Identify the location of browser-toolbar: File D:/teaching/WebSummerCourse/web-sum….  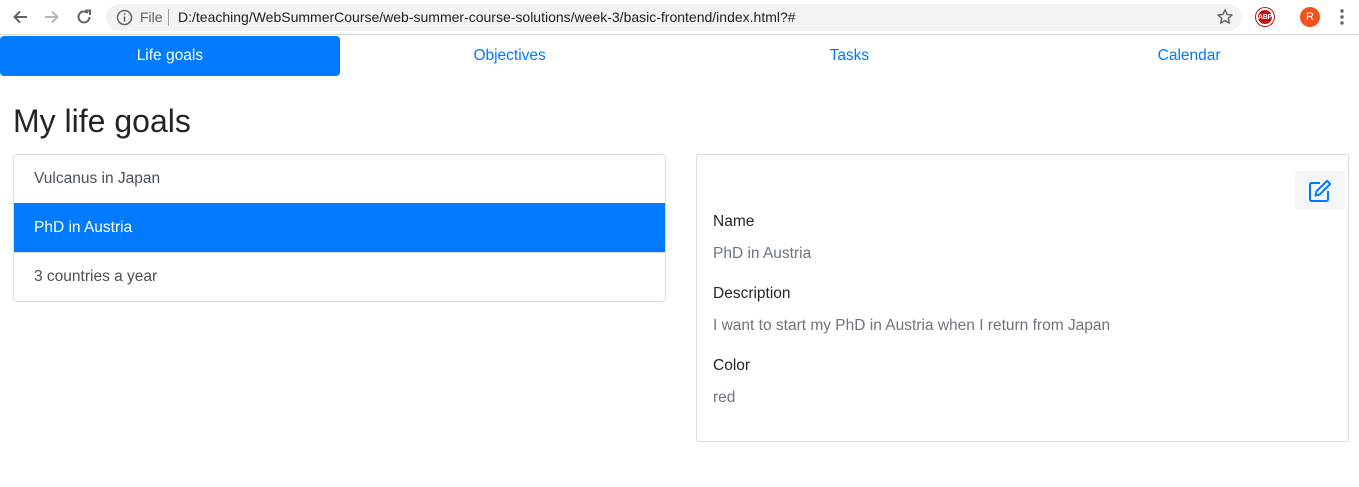
(679, 17).